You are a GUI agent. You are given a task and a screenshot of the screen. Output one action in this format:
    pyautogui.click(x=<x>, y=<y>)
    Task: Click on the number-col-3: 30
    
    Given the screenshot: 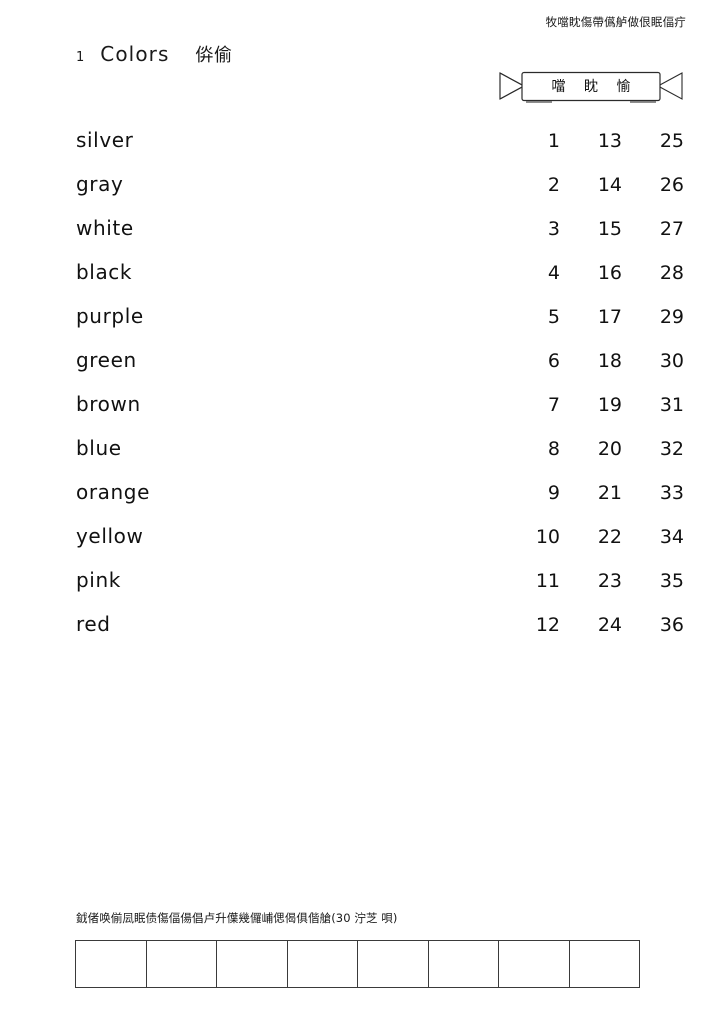 What is the action you would take?
    pyautogui.click(x=671, y=361)
    